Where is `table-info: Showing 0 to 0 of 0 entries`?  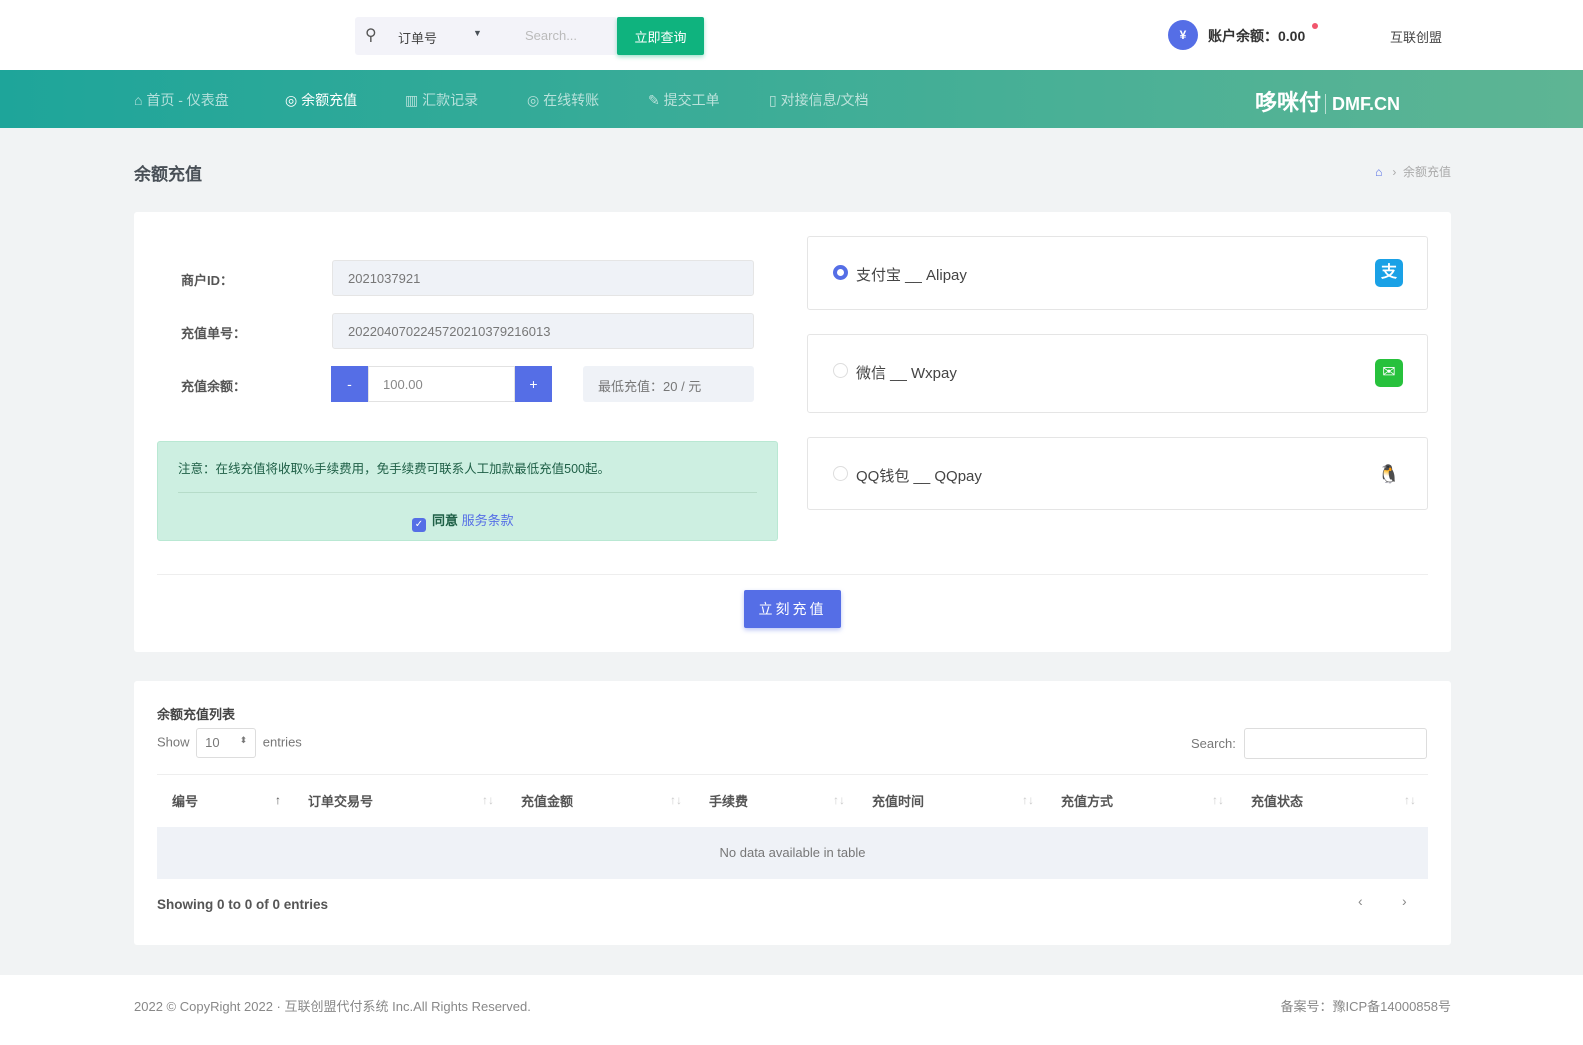
table-info: Showing 0 to 0 of 0 entries is located at coordinates (243, 904).